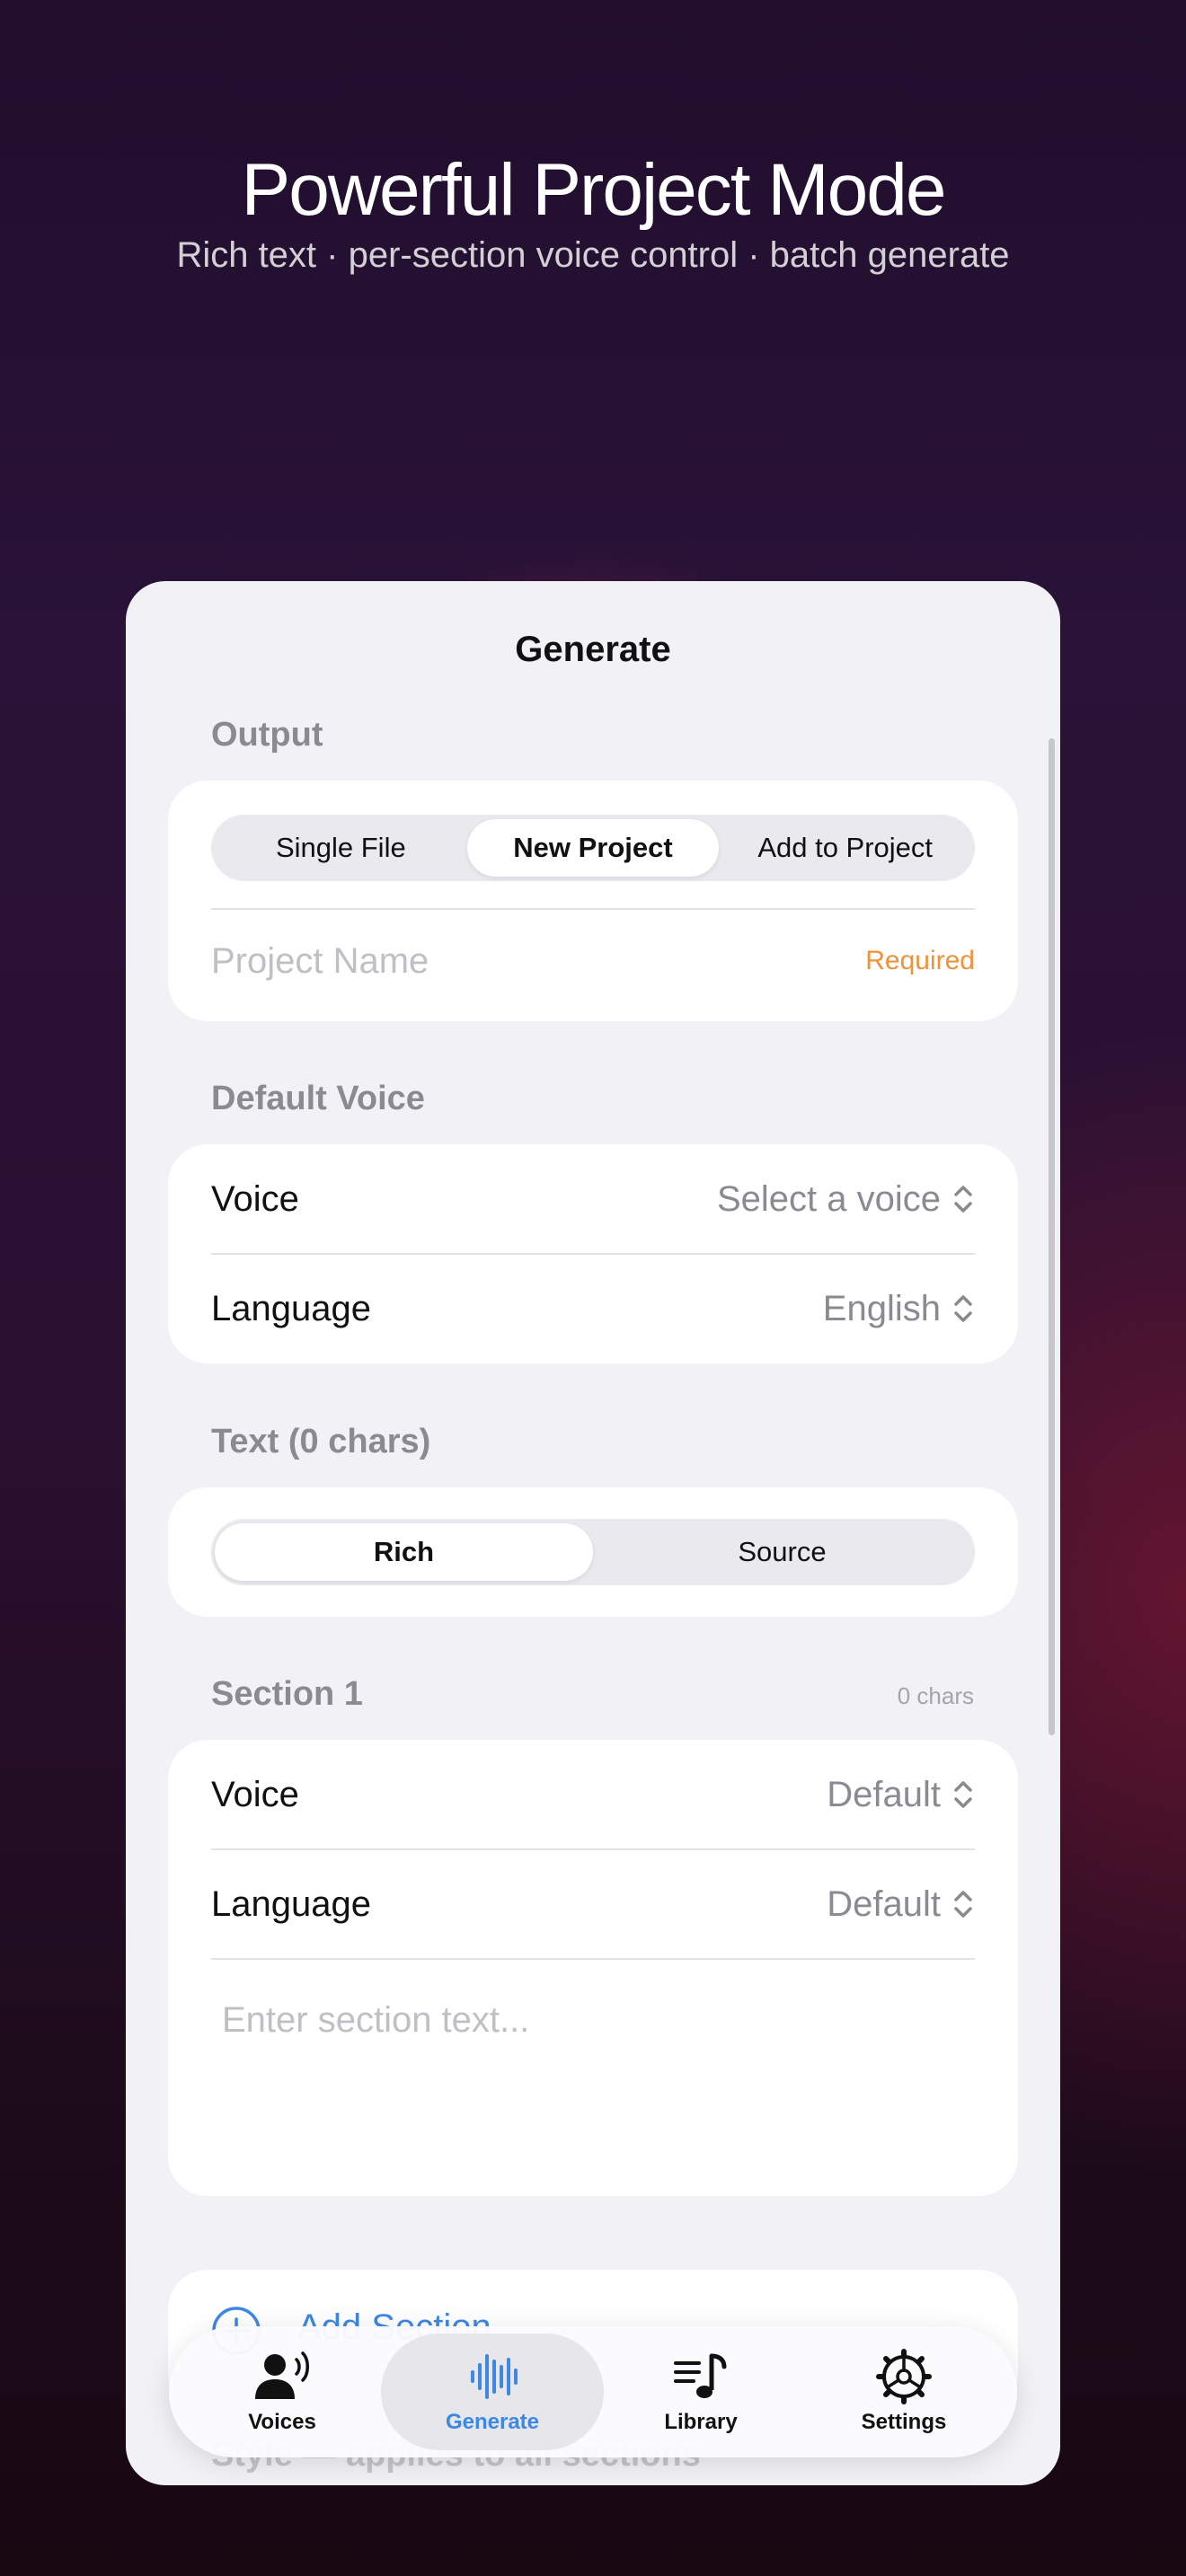 The height and width of the screenshot is (2576, 1186). Describe the element at coordinates (492, 2422) in the screenshot. I see `tab-generate-label: Generate` at that location.